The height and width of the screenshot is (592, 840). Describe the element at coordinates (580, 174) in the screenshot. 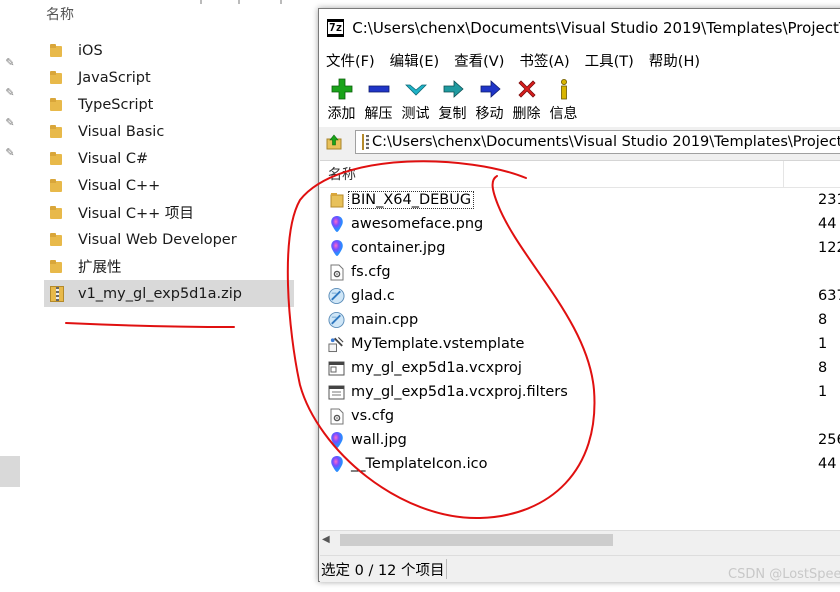

I see `column-header: 名称` at that location.